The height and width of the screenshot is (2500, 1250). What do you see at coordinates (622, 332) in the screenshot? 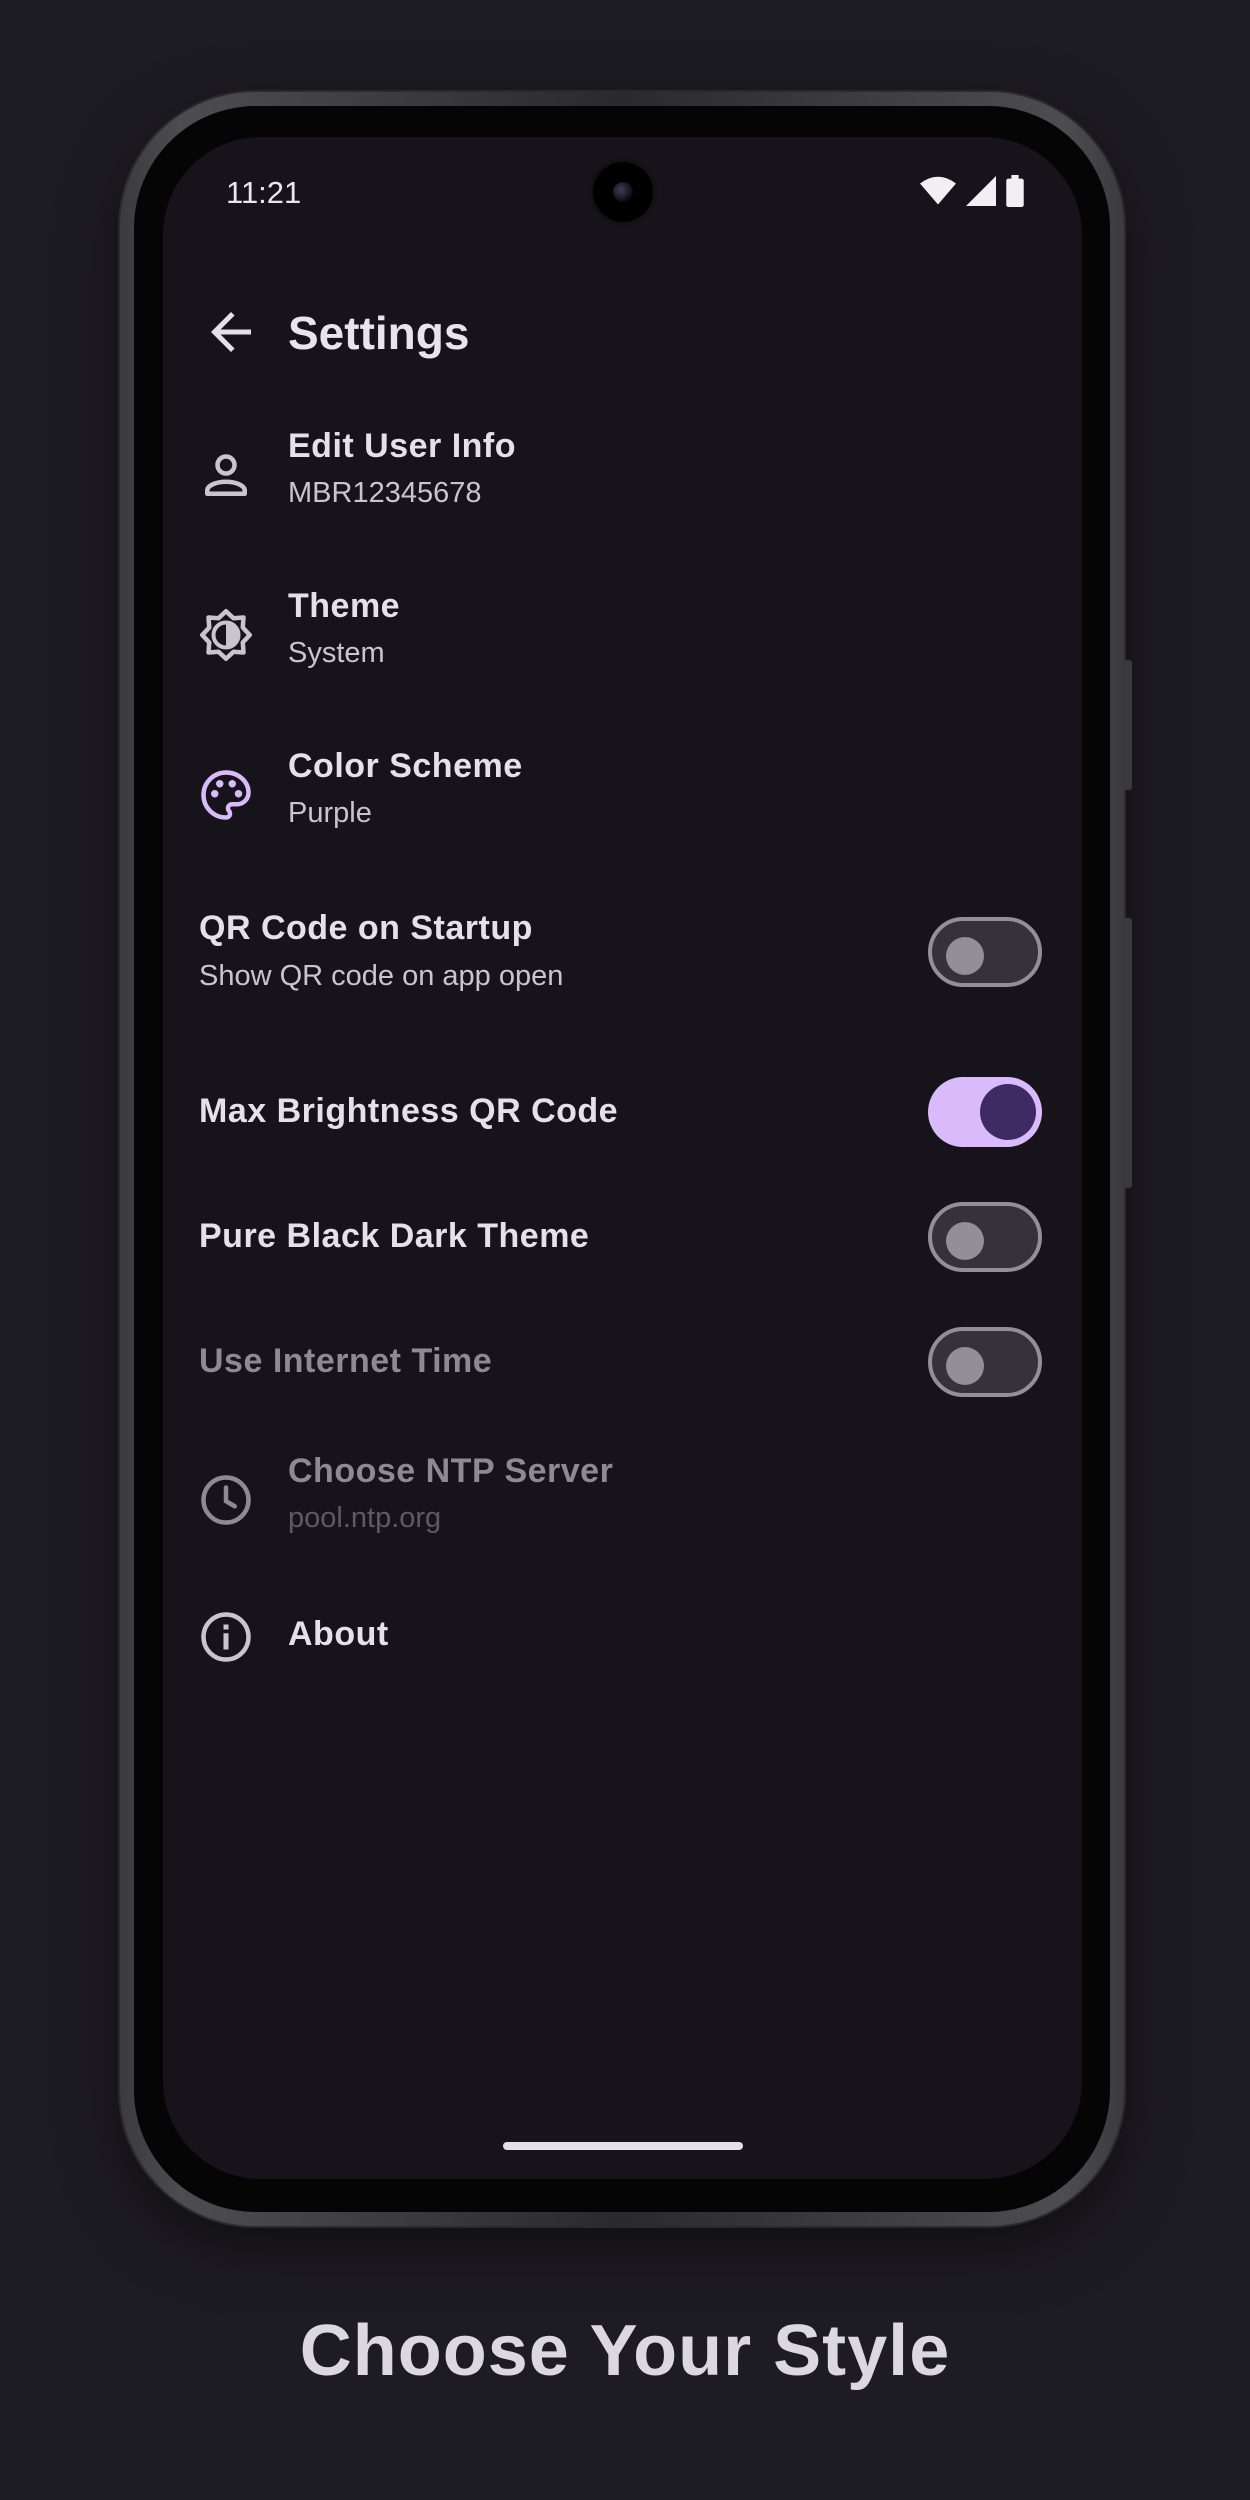
I see `app-bar: Settings` at bounding box center [622, 332].